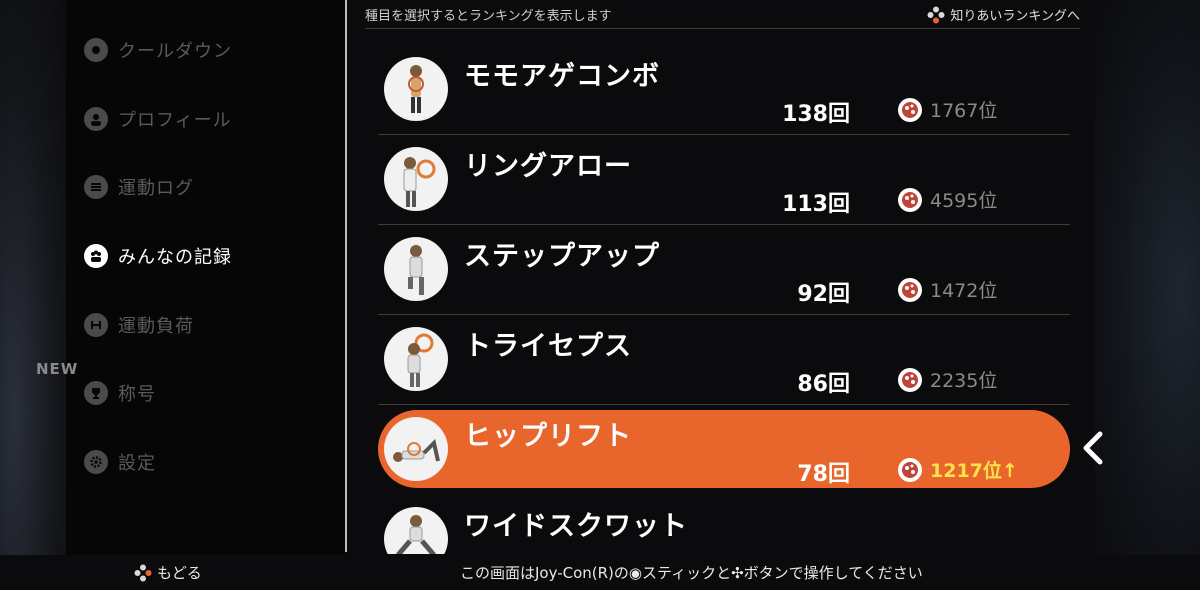  I want to click on exercise-name: リングアロー, so click(548, 166).